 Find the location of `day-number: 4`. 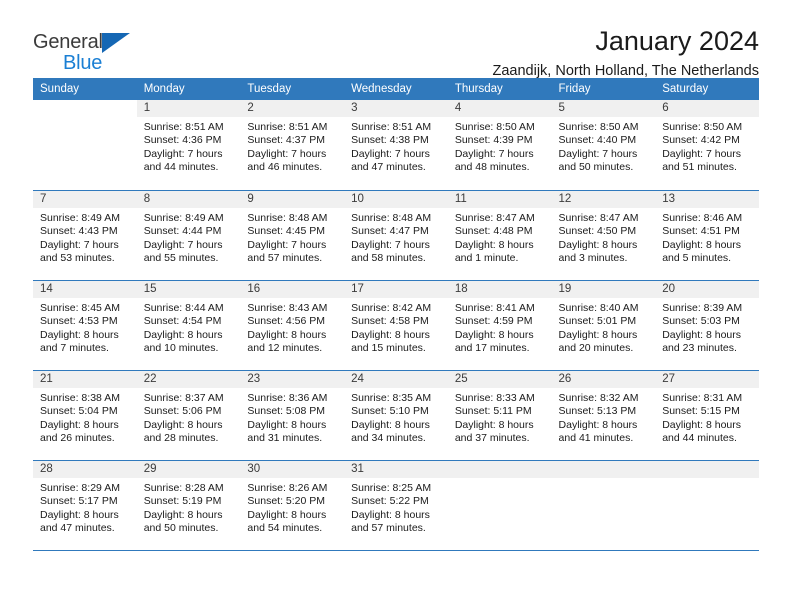

day-number: 4 is located at coordinates (499, 108).